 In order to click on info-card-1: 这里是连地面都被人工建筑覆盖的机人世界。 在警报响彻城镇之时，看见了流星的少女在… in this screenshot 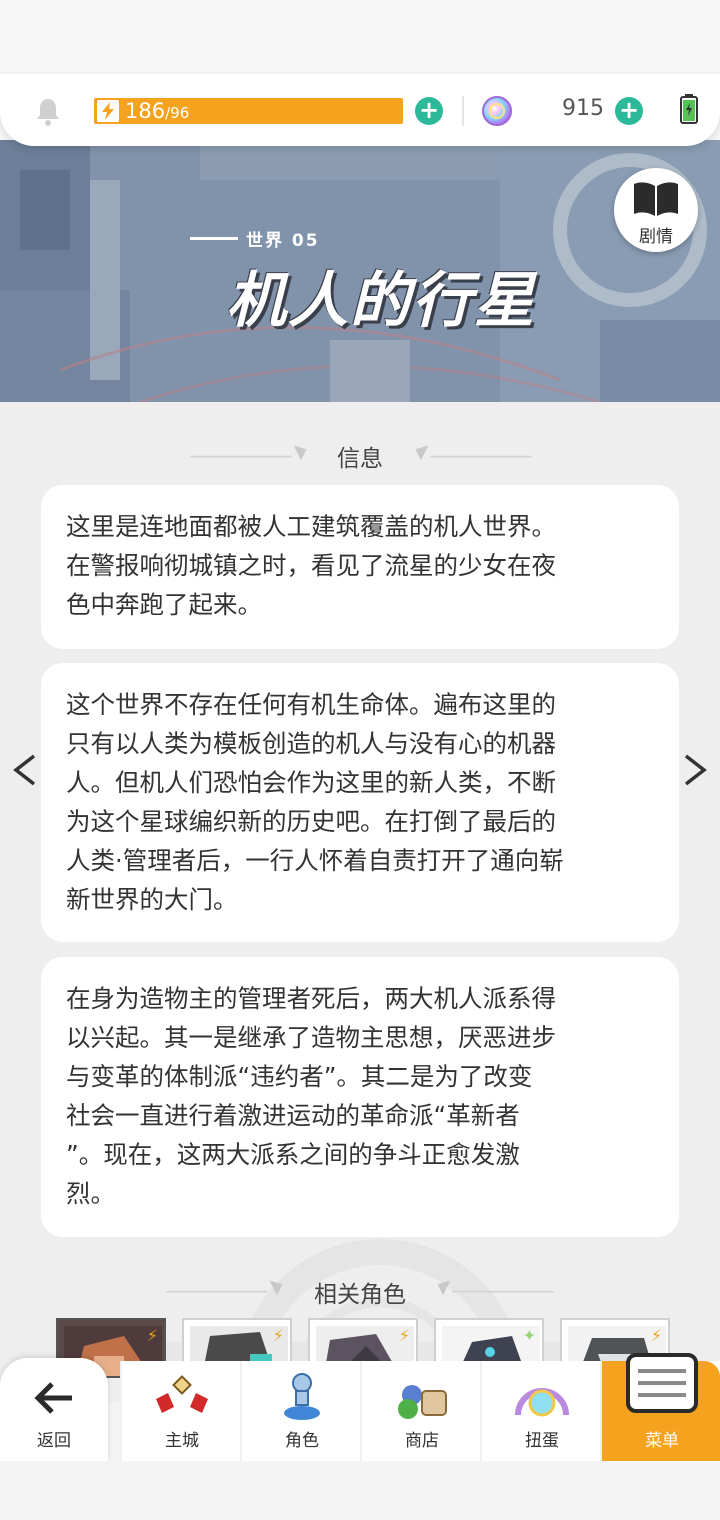, I will do `click(360, 567)`.